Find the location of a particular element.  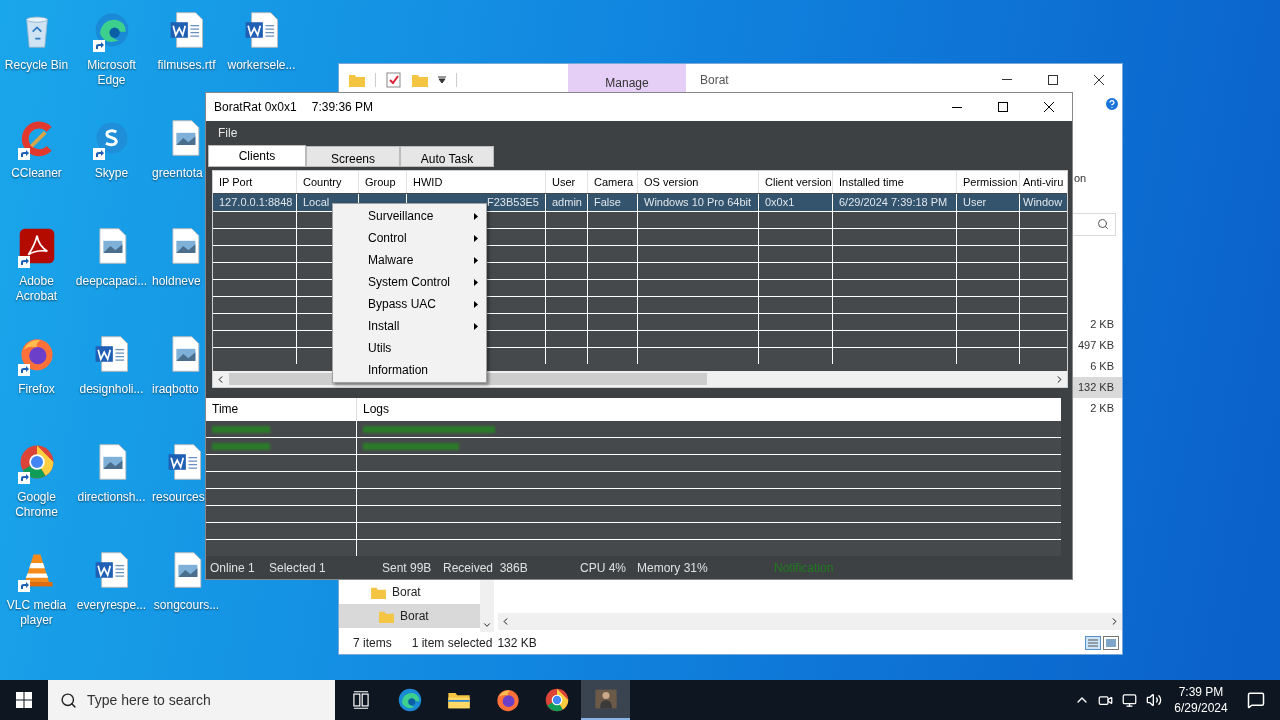

windows-logo-icon is located at coordinates (24, 700).